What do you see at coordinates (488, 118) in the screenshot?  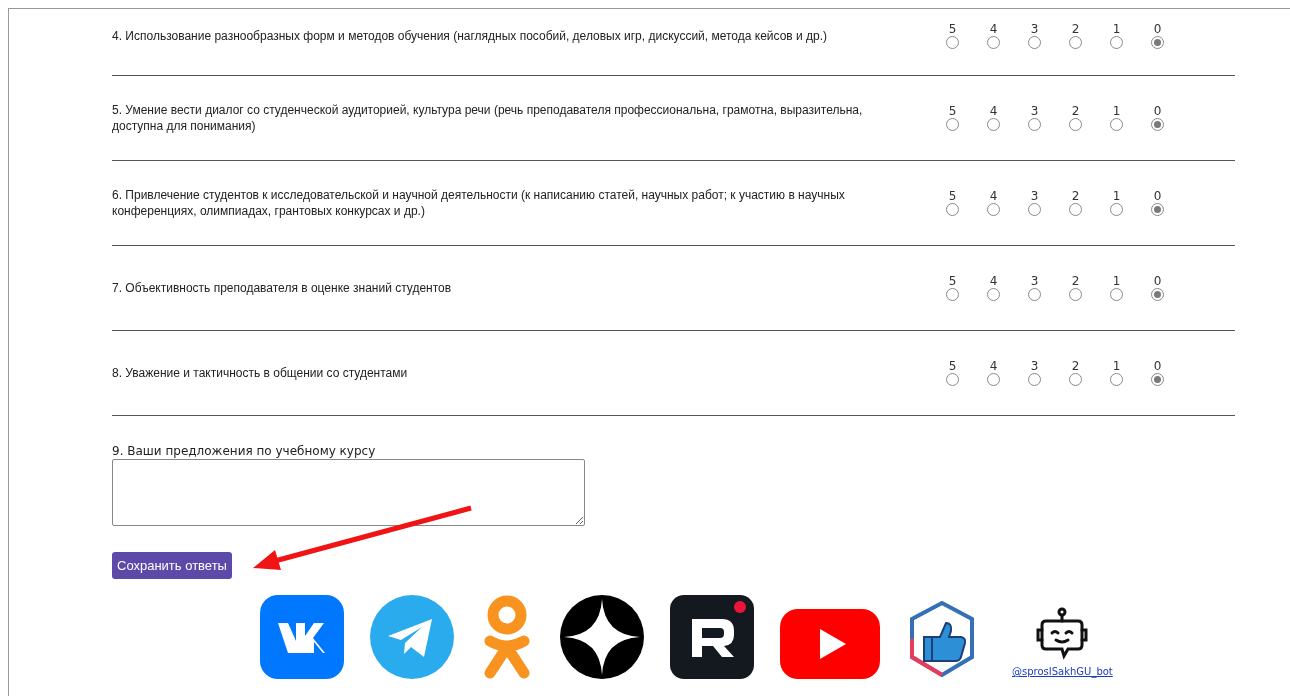 I see `question-text: 5. Умение вести диалог со студенческой аудиторией, культура речи (речь преподавателя профессиональна, грамотна, выразительна, доступна для понимания)` at bounding box center [488, 118].